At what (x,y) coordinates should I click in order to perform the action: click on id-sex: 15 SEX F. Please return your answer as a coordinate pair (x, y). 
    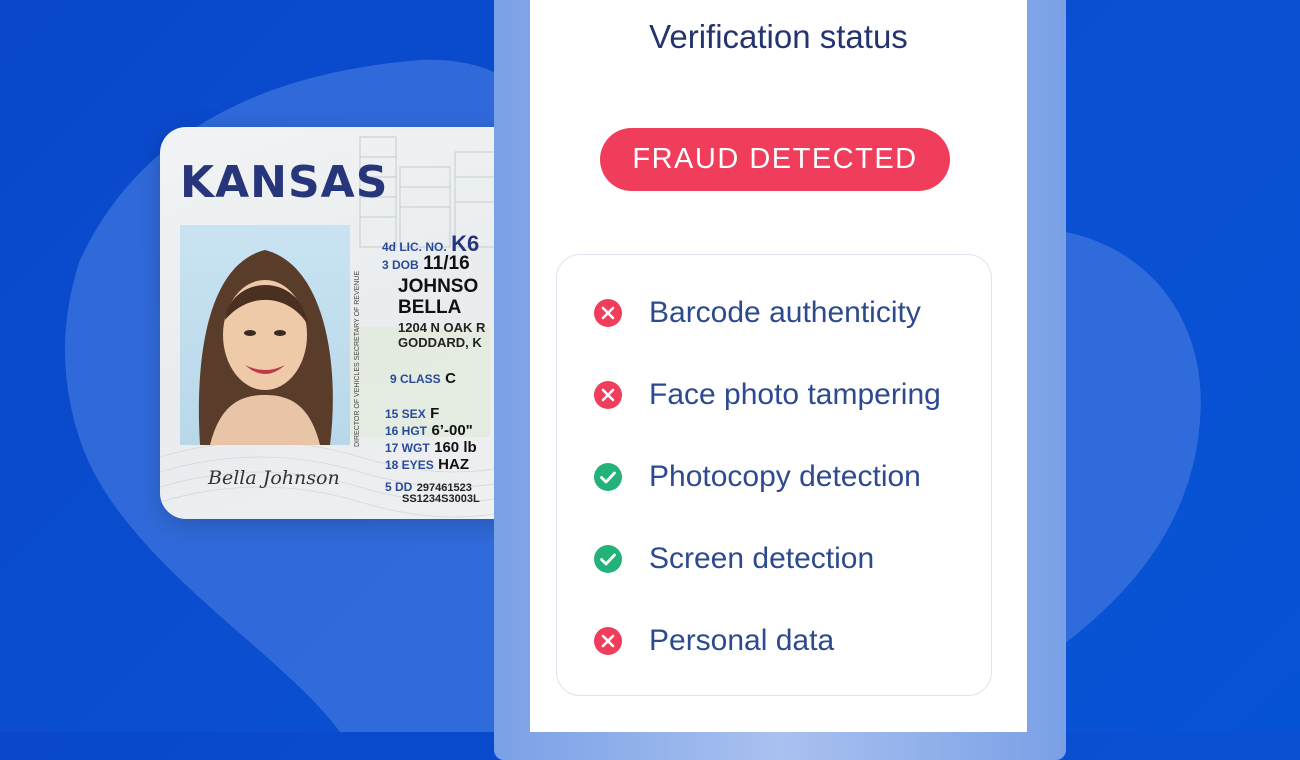
    Looking at the image, I should click on (412, 413).